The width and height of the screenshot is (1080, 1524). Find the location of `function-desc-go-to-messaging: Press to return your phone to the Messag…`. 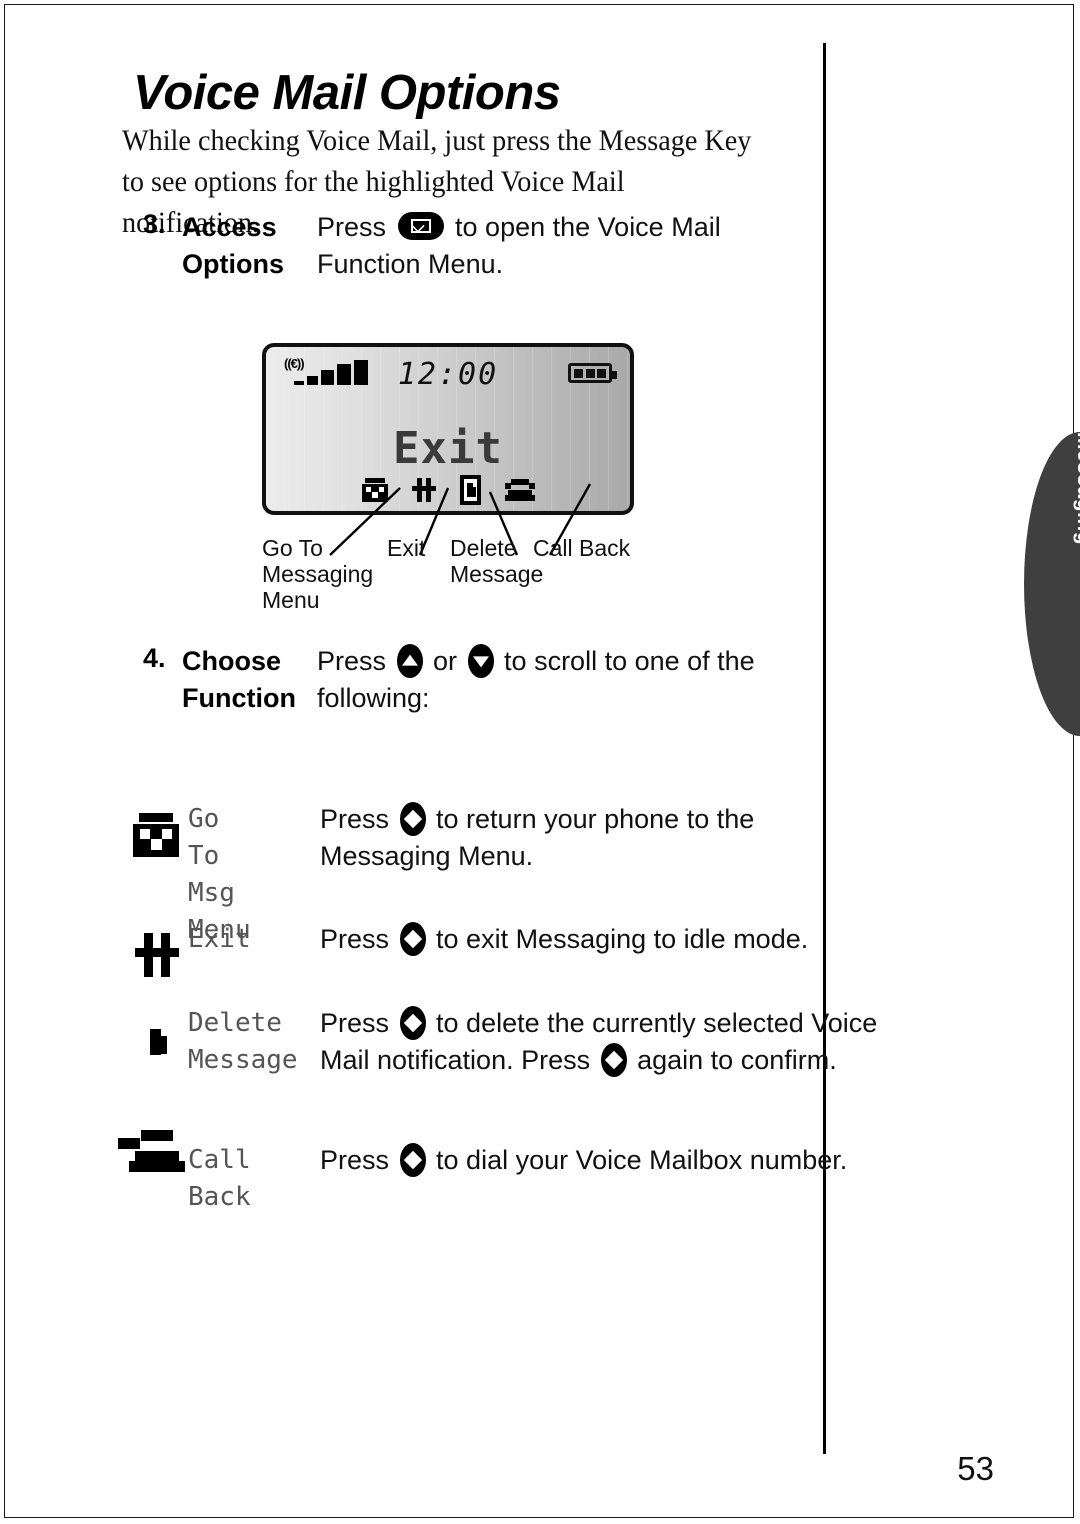

function-desc-go-to-messaging: Press to return your phone to the Messag… is located at coordinates (580, 838).